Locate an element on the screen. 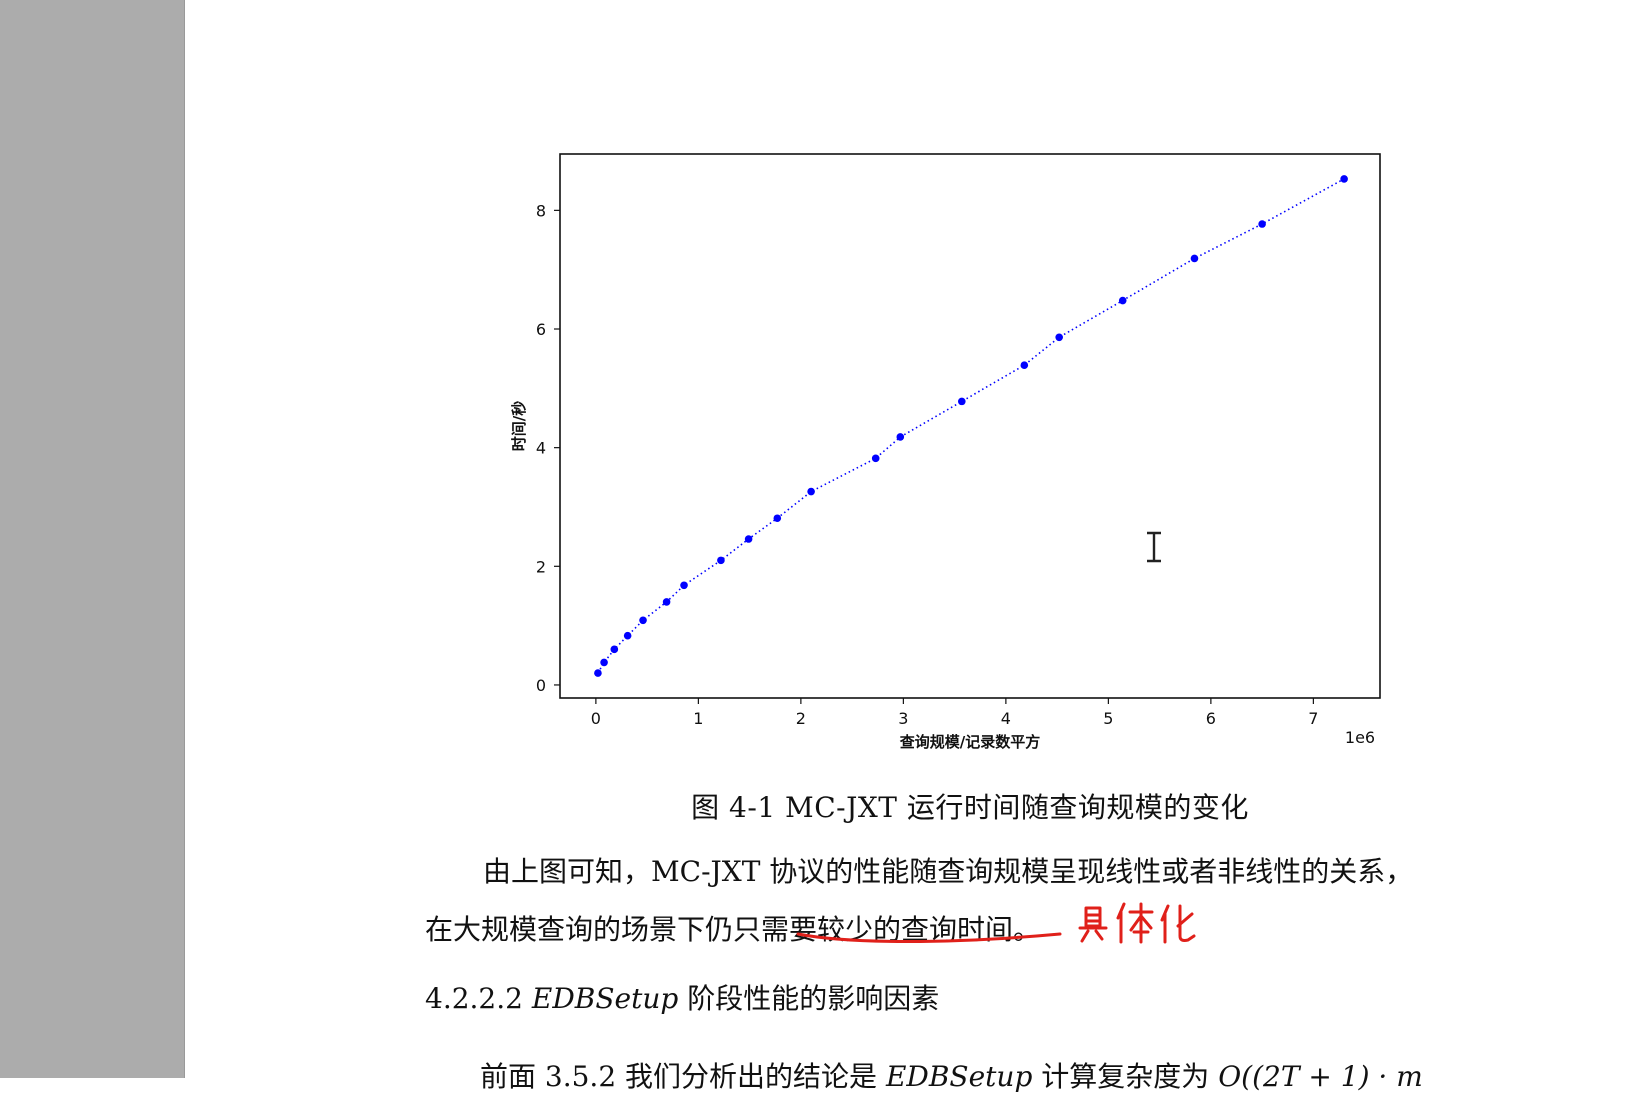  x-tick-label: 2 is located at coordinates (801, 718).